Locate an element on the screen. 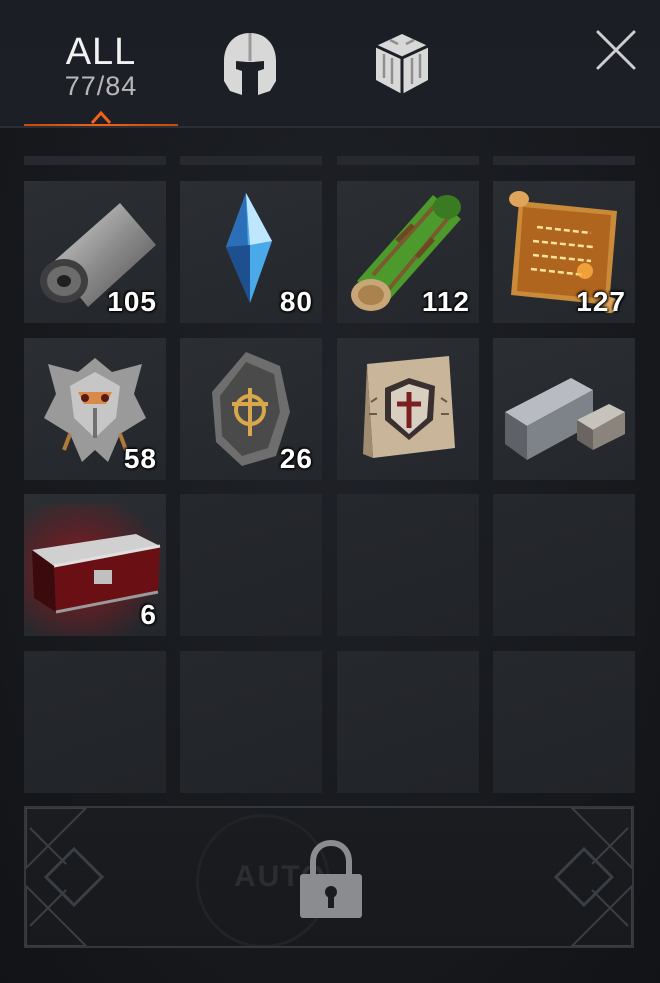 This screenshot has height=983, width=660. inventory-slot-rune-stone: 26 is located at coordinates (251, 409).